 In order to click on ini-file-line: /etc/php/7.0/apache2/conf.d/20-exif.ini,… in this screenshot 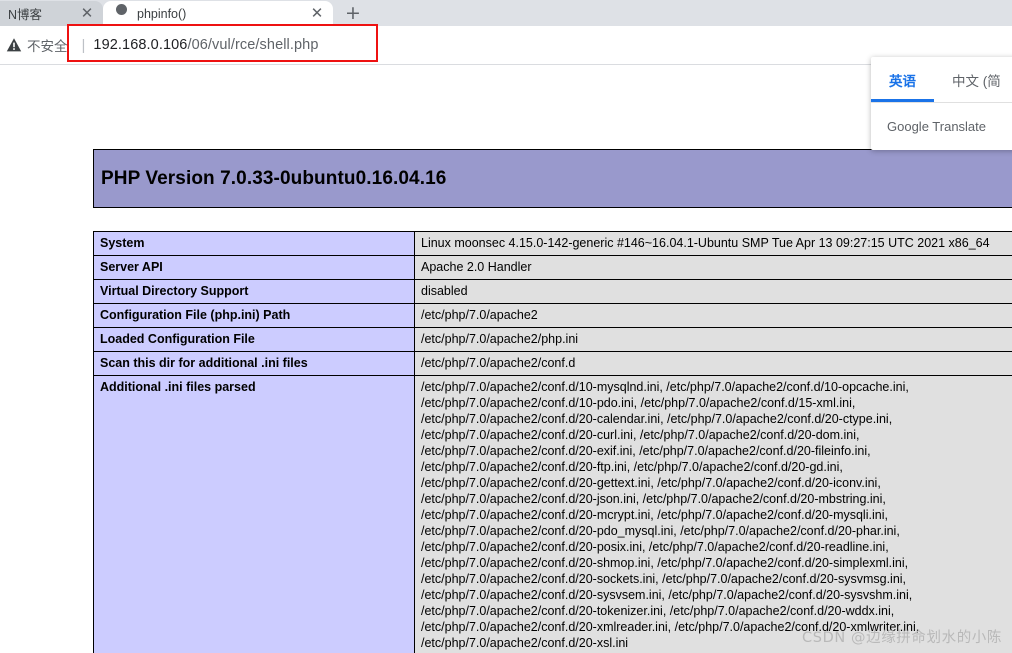, I will do `click(646, 451)`.